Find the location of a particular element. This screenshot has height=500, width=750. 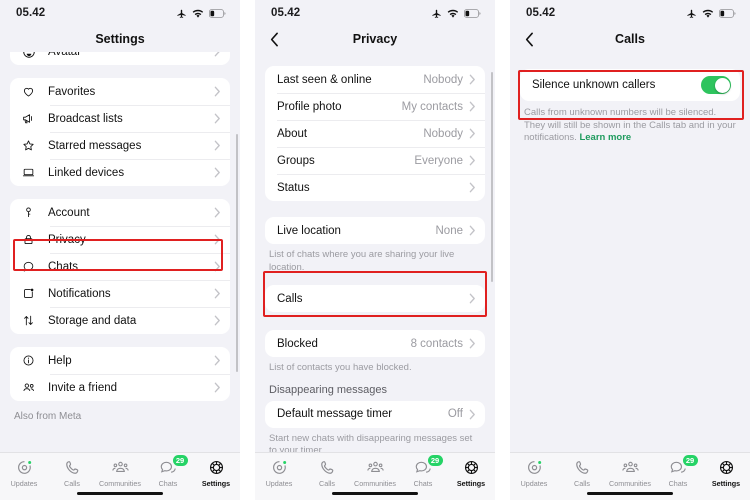

settings-item-broadcast-lists: Broadcast lists is located at coordinates (120, 118).